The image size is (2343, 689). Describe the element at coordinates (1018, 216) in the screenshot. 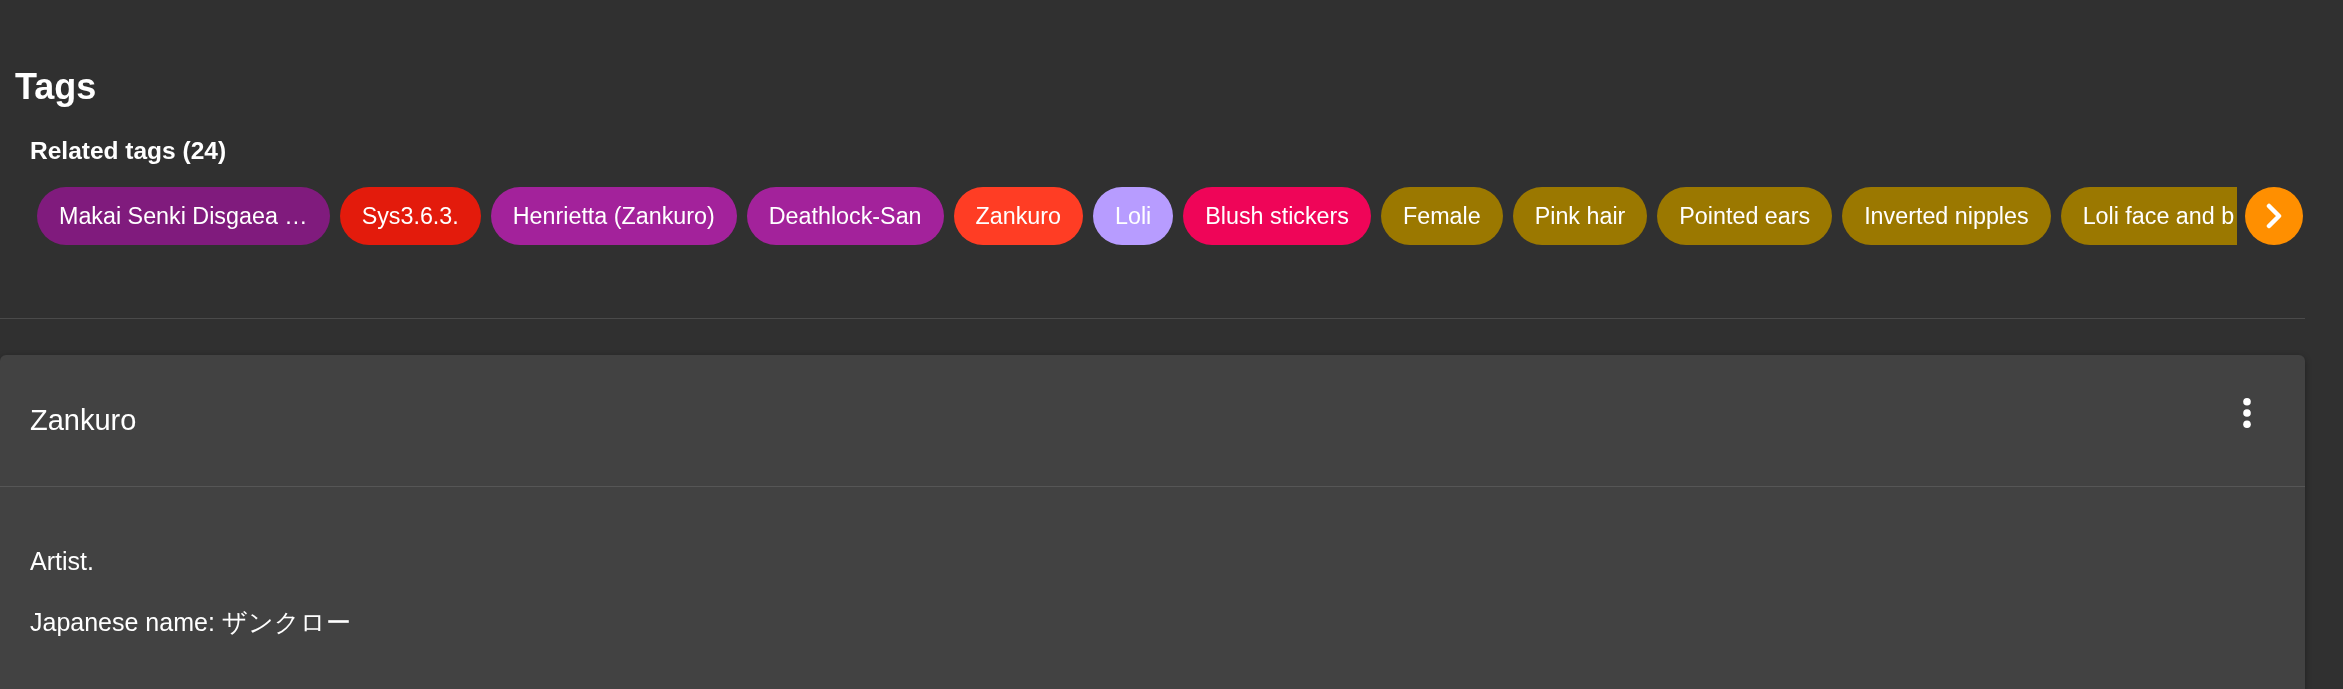

I see `tag-chip: Zankuro` at that location.